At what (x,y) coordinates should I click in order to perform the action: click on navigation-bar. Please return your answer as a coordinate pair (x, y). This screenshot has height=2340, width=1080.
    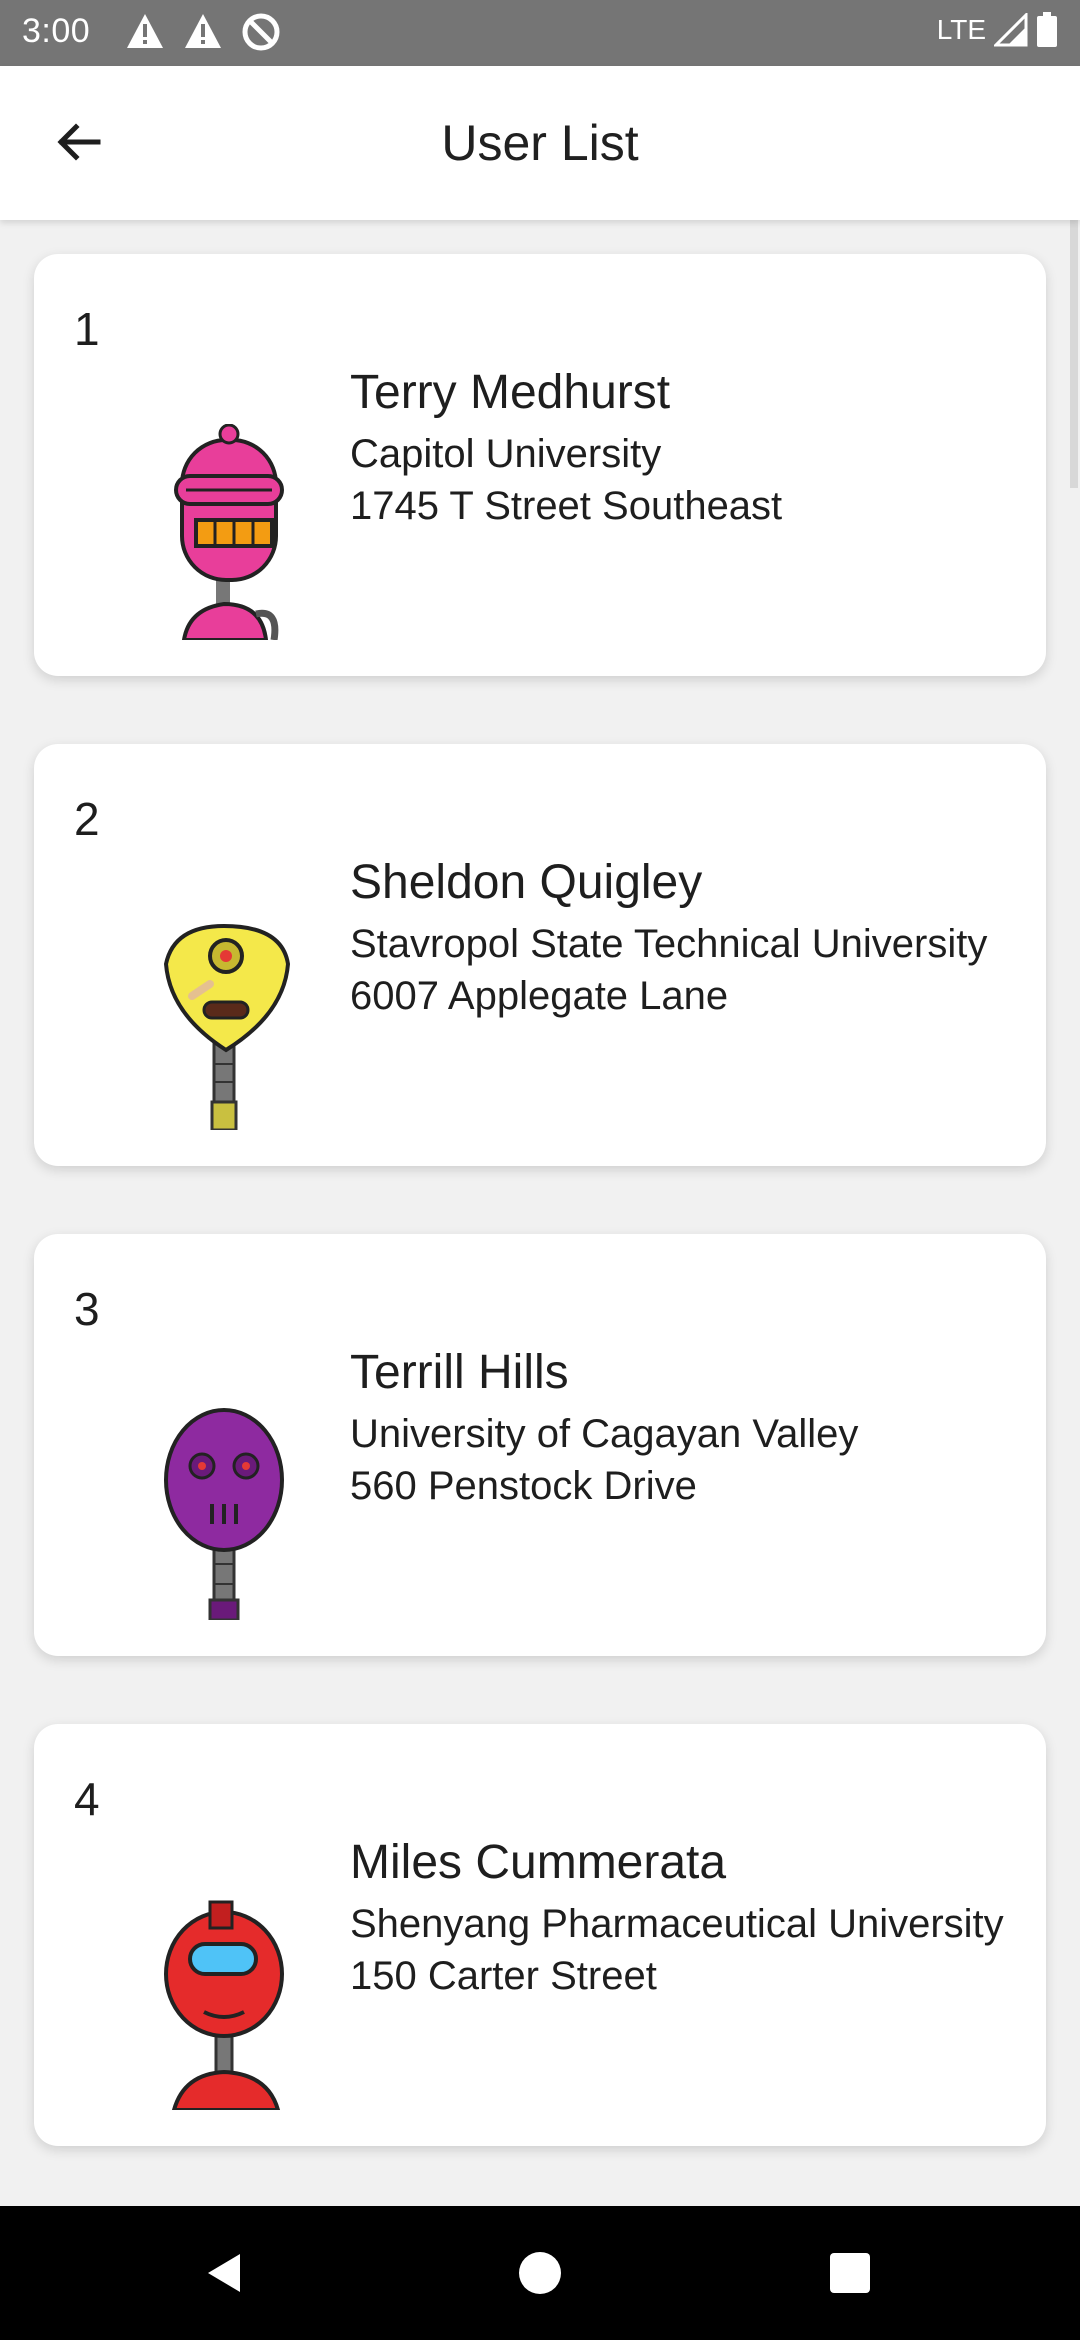
    Looking at the image, I should click on (540, 2273).